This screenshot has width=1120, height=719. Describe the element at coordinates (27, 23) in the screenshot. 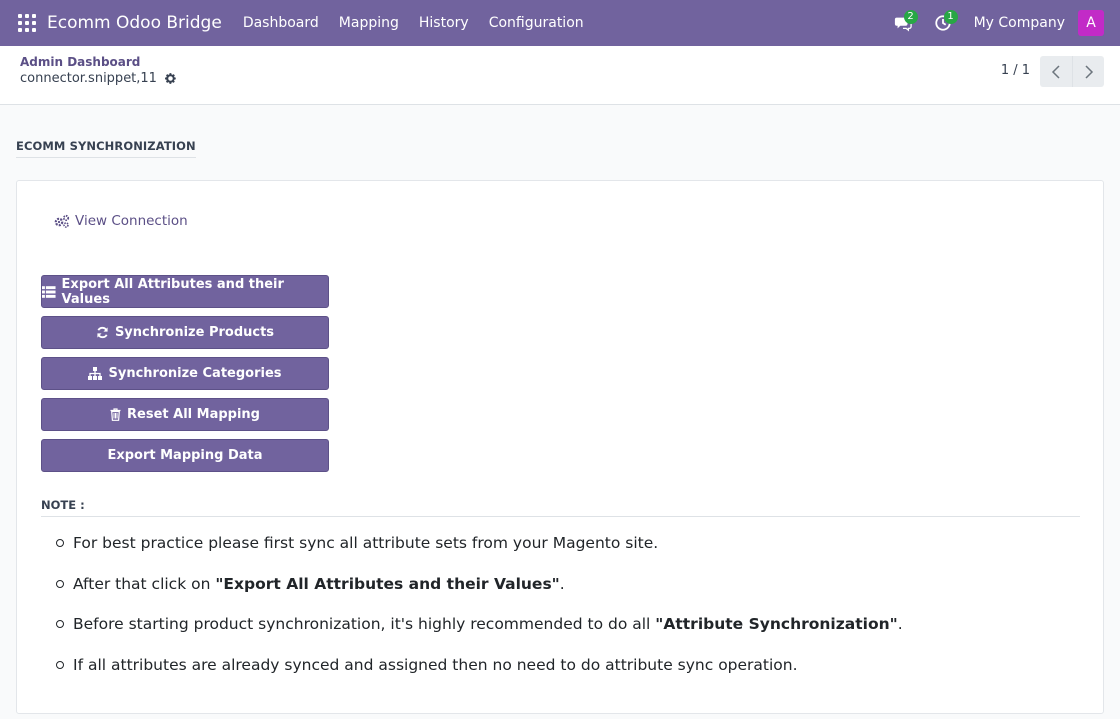

I see `apps-menu-icon` at that location.